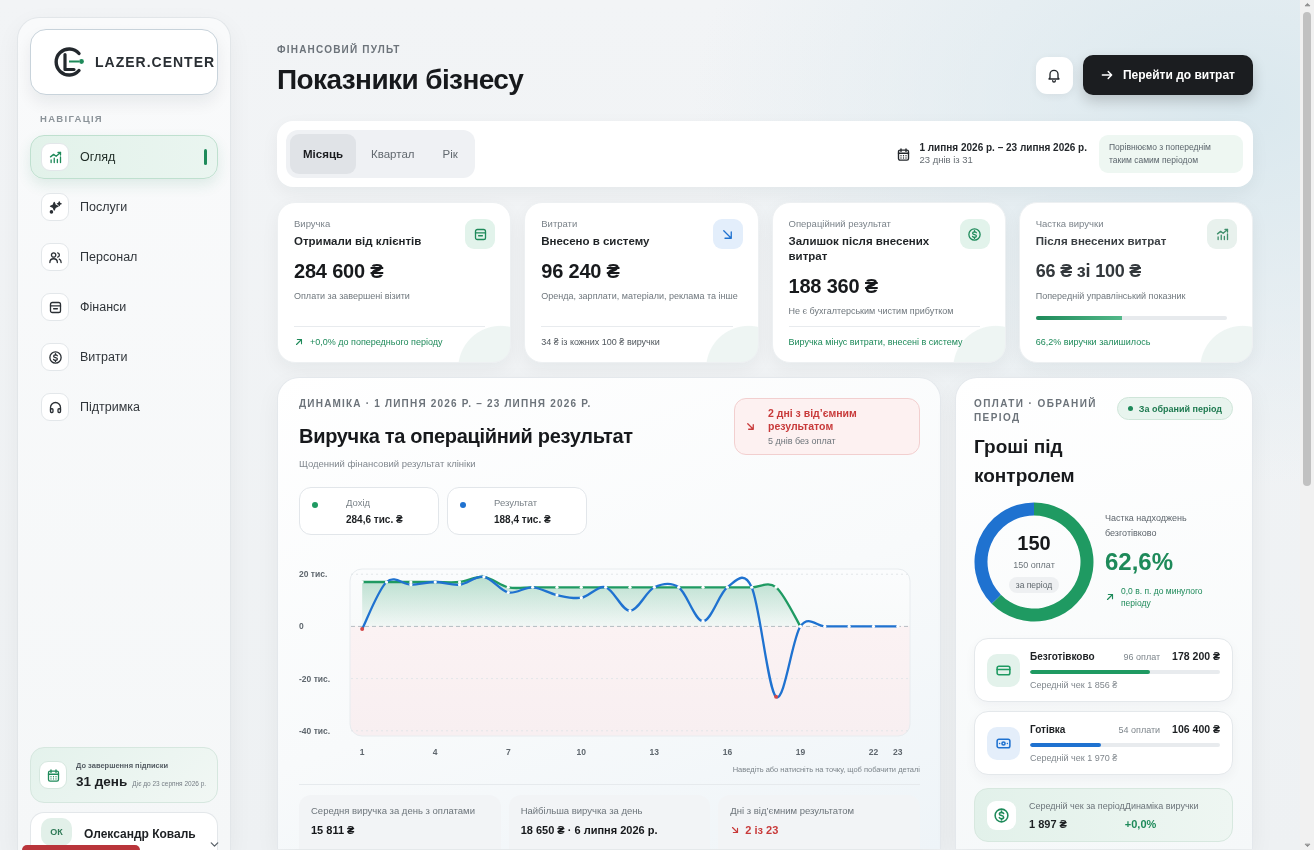 The image size is (1314, 850). Describe the element at coordinates (875, 342) in the screenshot. I see `kpi-footer: Виручка мінус витрати, внесені в систему` at that location.